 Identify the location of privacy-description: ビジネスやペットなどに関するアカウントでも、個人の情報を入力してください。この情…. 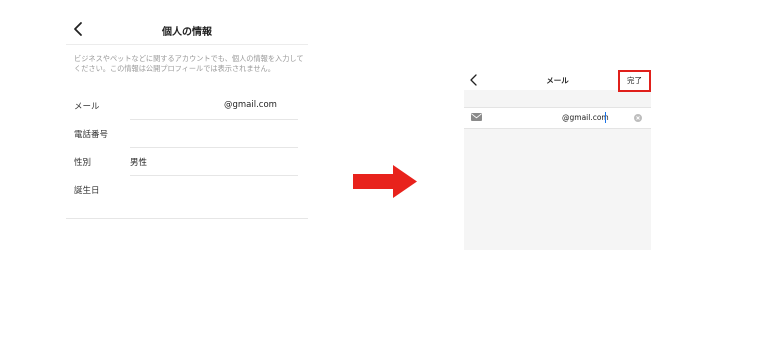
(189, 63).